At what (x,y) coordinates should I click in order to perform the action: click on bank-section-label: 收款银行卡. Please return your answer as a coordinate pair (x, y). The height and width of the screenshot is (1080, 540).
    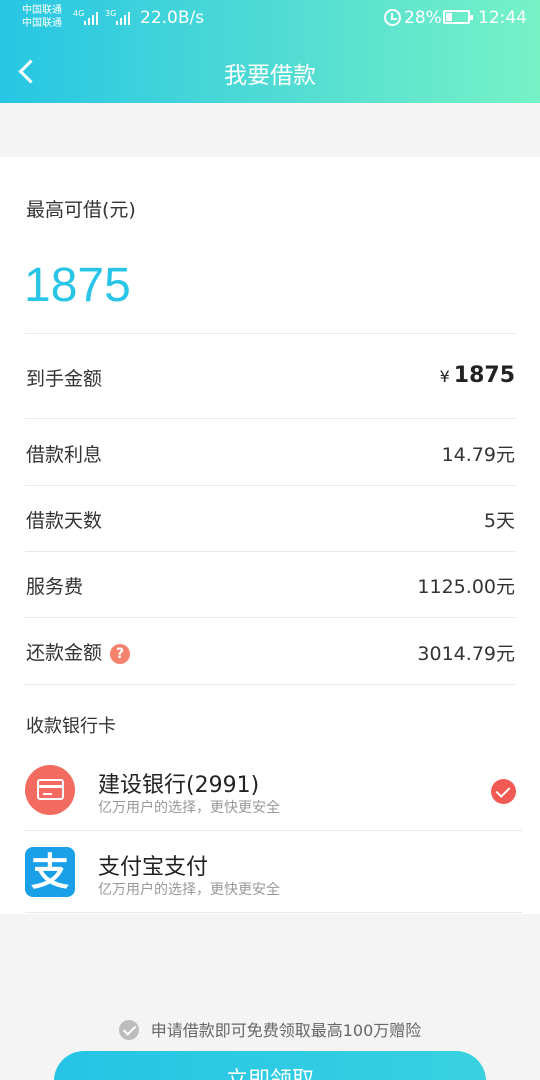
    Looking at the image, I should click on (71, 726).